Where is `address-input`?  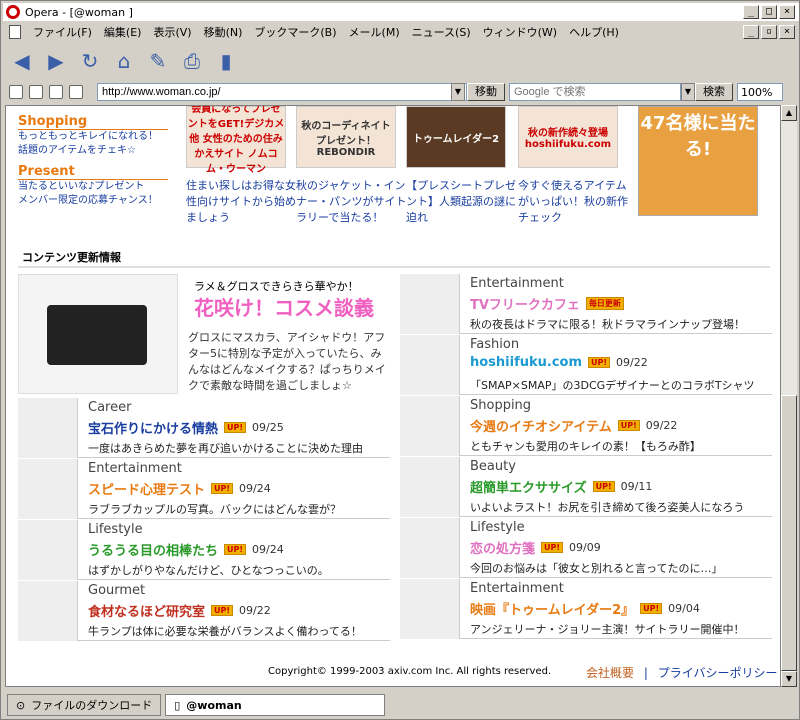 address-input is located at coordinates (282, 92).